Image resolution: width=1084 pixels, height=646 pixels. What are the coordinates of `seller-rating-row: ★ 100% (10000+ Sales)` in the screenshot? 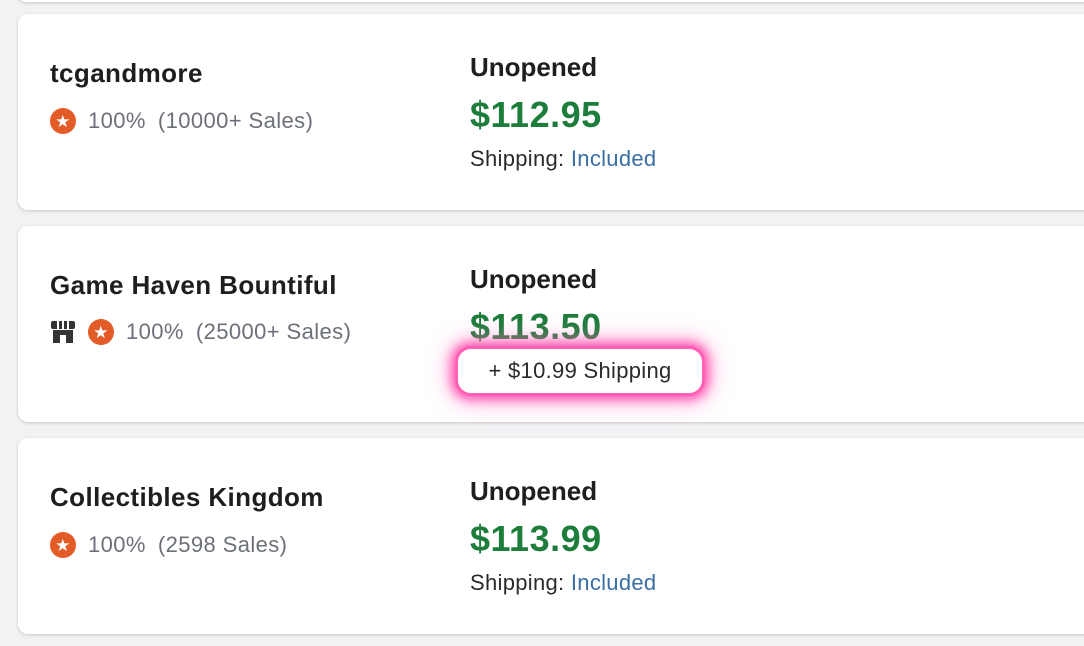 It's located at (181, 121).